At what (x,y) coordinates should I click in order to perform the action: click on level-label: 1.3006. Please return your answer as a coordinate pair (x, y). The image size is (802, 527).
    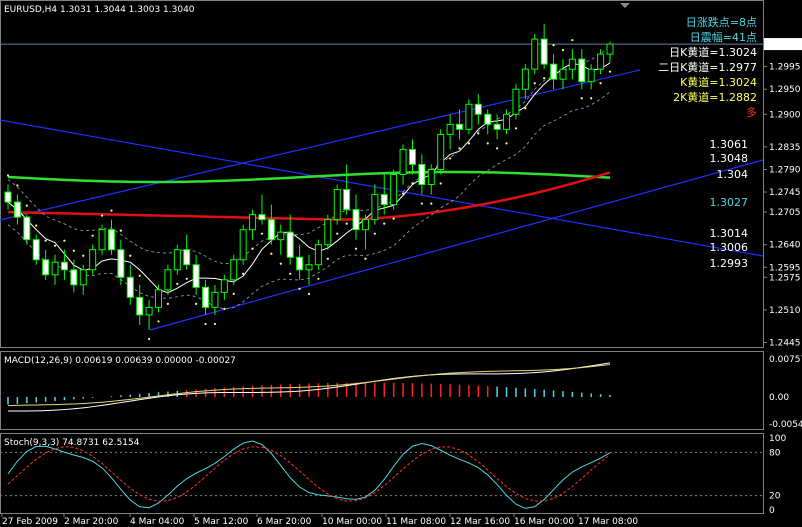
    Looking at the image, I should click on (729, 247).